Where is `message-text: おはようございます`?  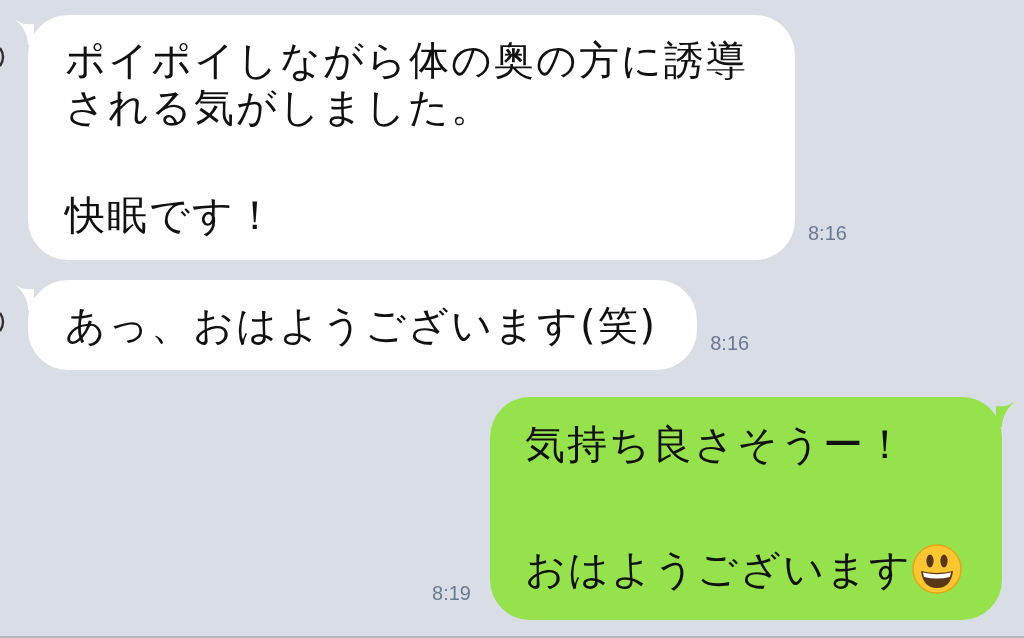
message-text: おはようございます is located at coordinates (718, 569).